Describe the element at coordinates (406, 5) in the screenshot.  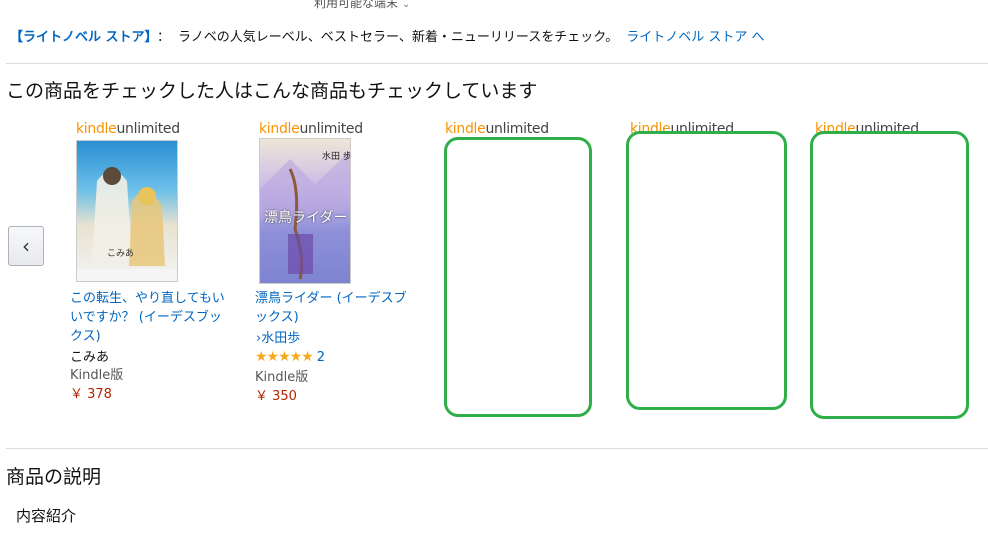
I see `chevron-down-icon: ⌄` at that location.